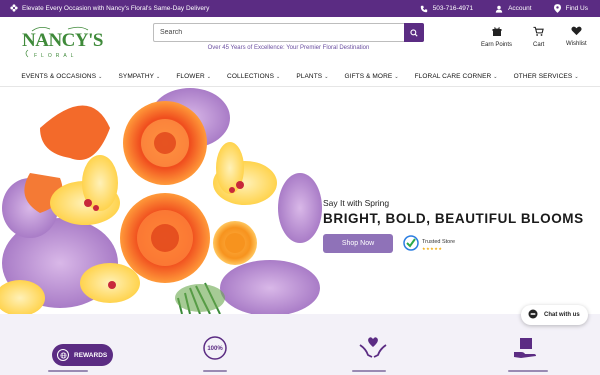  Describe the element at coordinates (533, 315) in the screenshot. I see `chat-icon` at that location.